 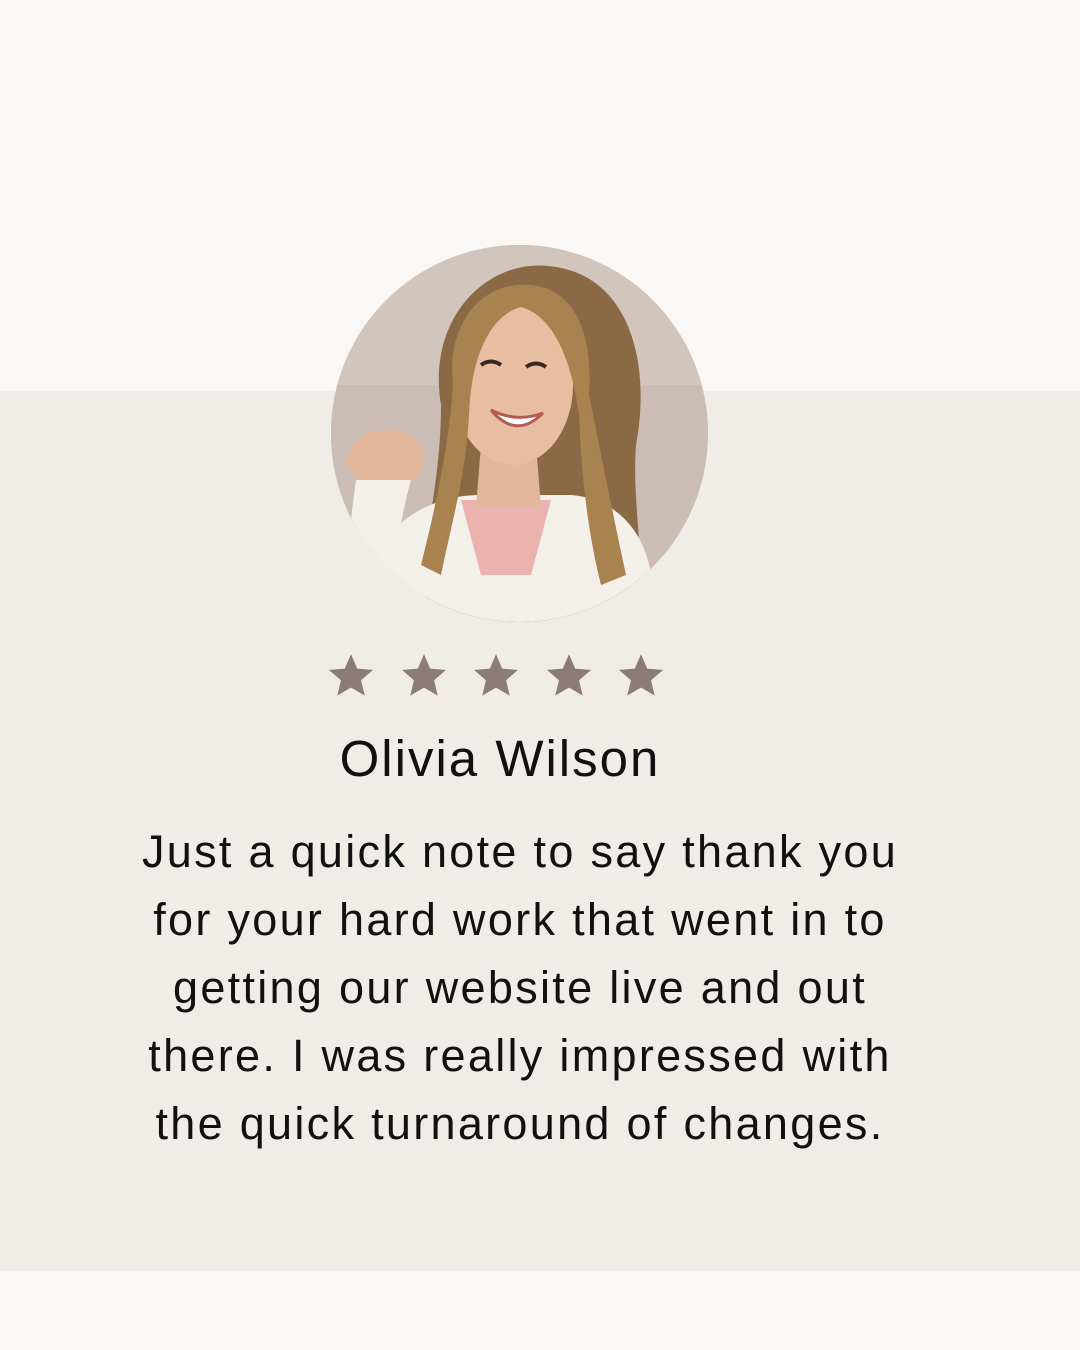 What do you see at coordinates (500, 758) in the screenshot?
I see `reviewer-name: Olivia Wilson` at bounding box center [500, 758].